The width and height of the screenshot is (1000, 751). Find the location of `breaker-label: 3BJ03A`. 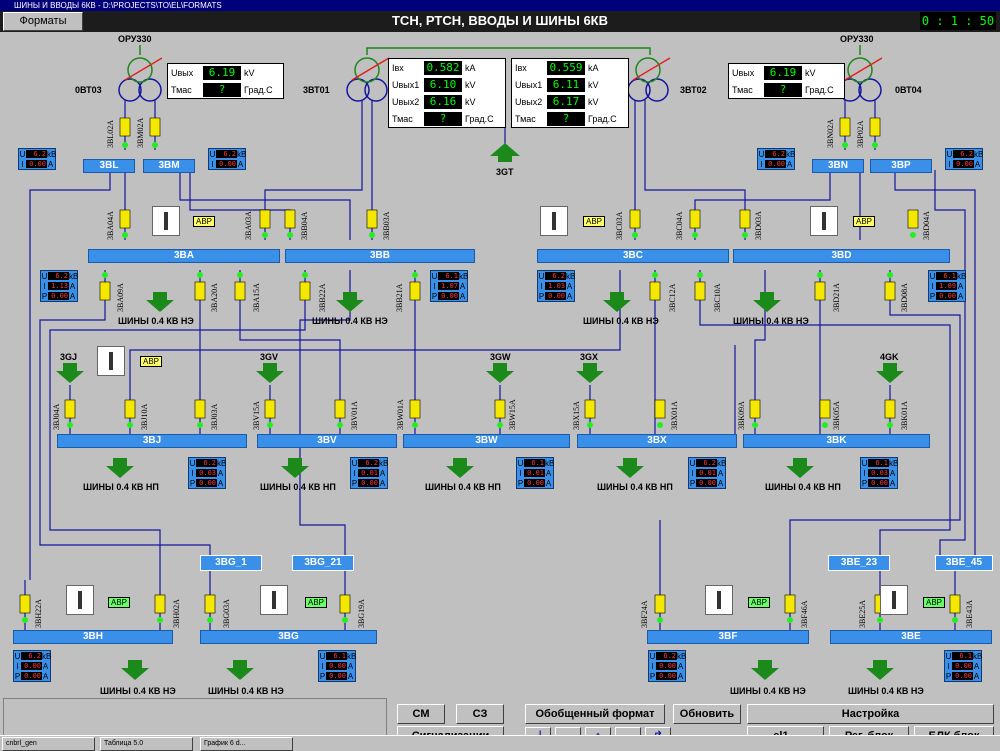

breaker-label: 3BJ03A is located at coordinates (214, 416).